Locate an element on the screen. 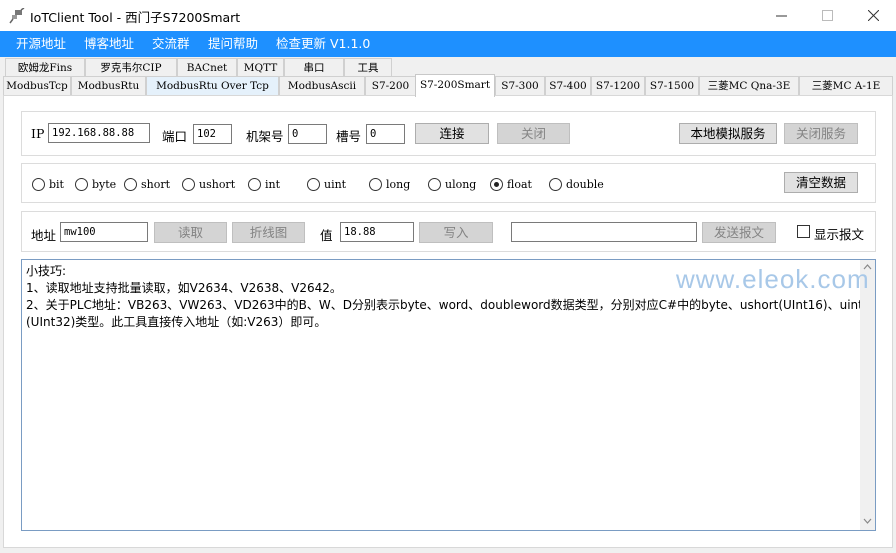  close-service-button: 关闭服务 is located at coordinates (821, 133).